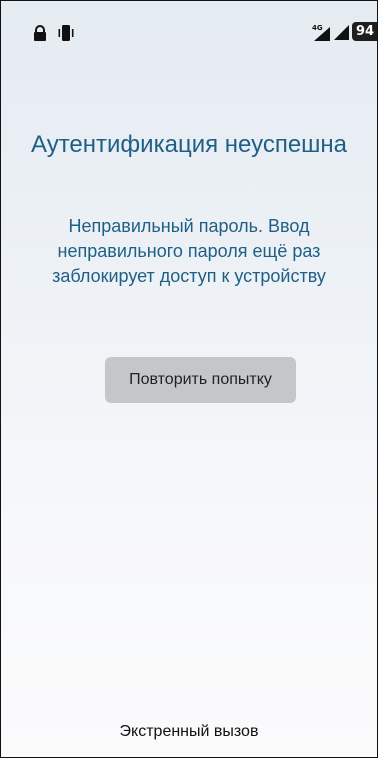  Describe the element at coordinates (189, 23) in the screenshot. I see `status-bar: 4G 94` at that location.